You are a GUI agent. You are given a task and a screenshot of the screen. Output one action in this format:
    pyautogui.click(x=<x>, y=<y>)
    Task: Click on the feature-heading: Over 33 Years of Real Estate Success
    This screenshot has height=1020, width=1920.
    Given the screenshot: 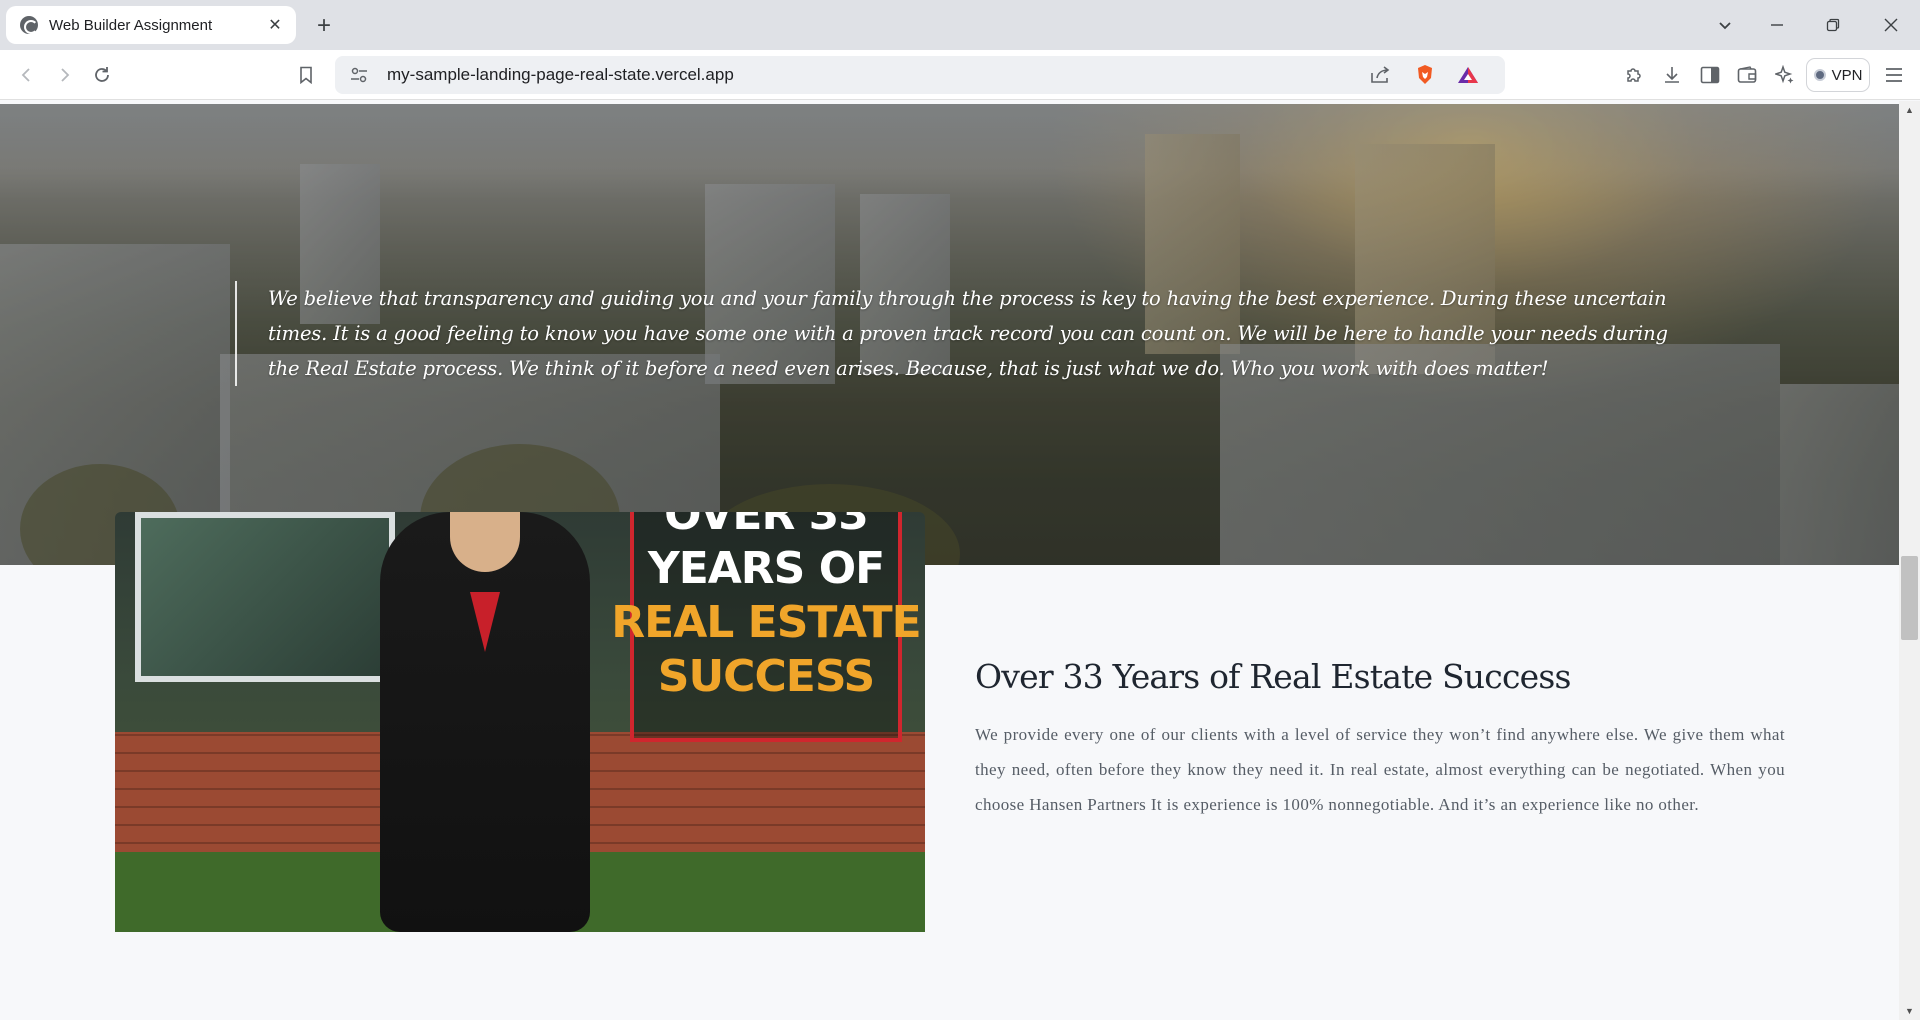 What is the action you would take?
    pyautogui.click(x=1273, y=676)
    